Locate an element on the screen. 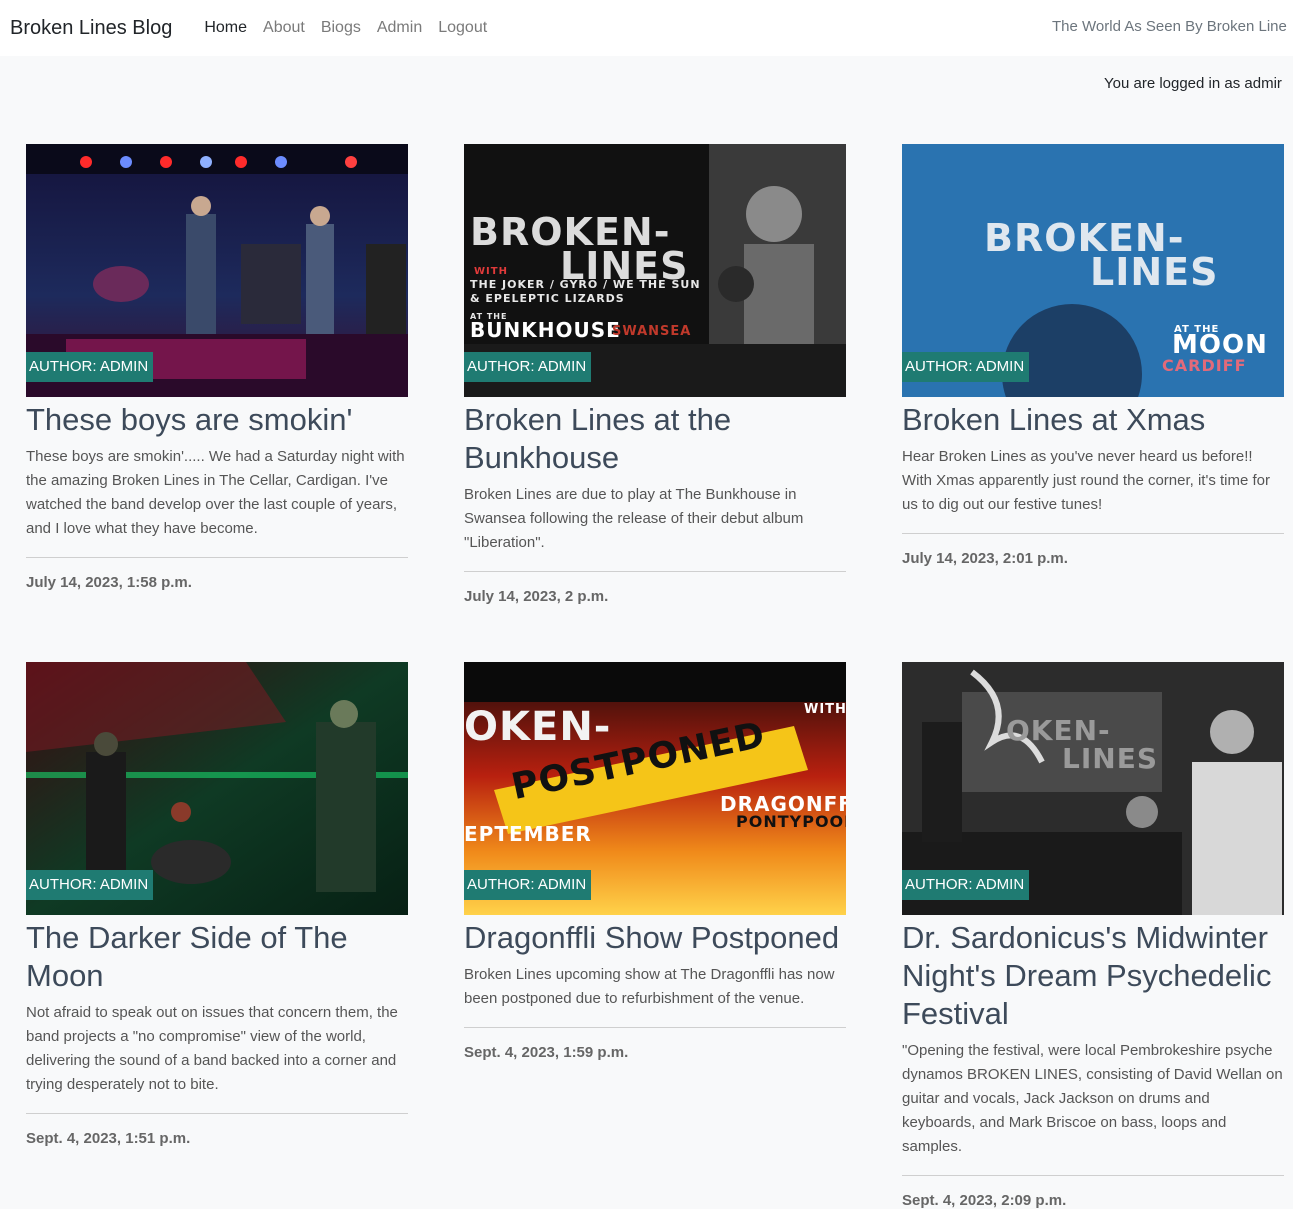  poster-date: EPTEMBER is located at coordinates (528, 834).